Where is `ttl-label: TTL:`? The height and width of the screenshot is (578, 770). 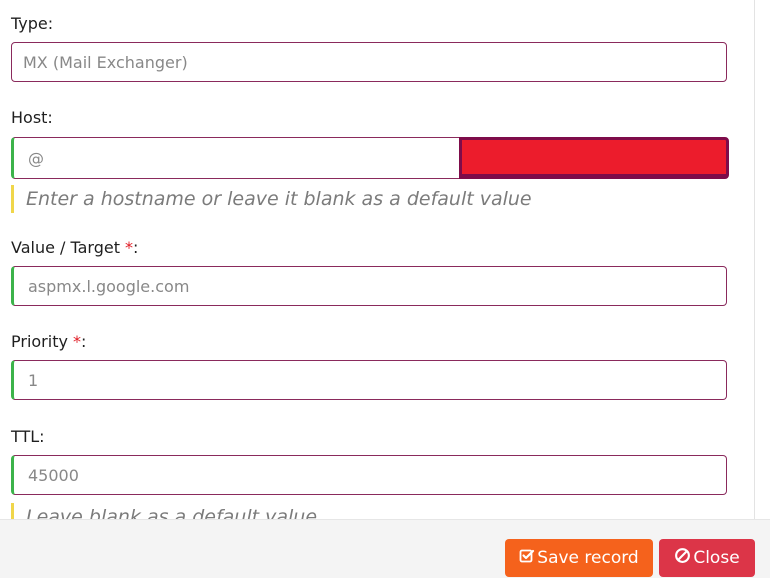
ttl-label: TTL: is located at coordinates (28, 436).